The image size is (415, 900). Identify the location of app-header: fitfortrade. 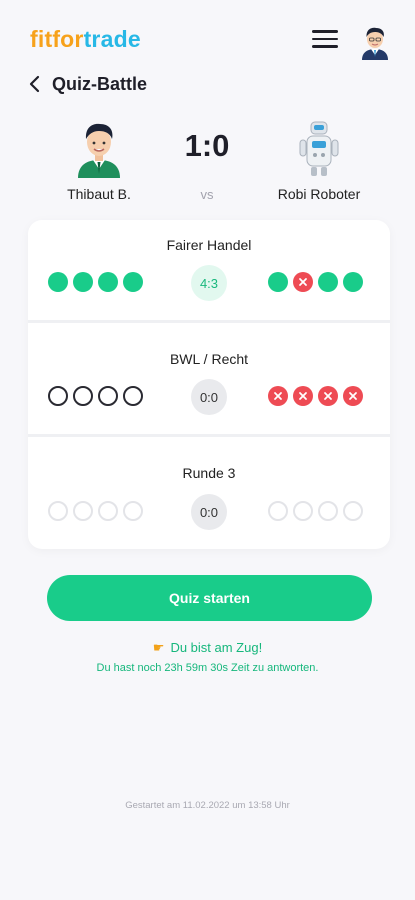
(207, 40).